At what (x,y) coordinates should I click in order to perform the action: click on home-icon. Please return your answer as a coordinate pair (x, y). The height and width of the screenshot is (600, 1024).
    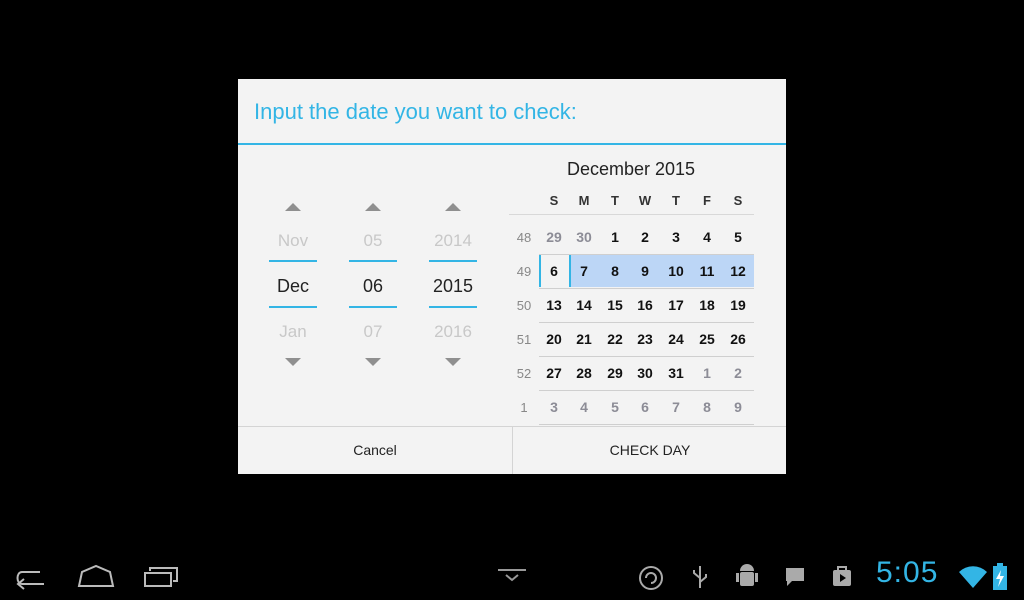
    Looking at the image, I should click on (96, 577).